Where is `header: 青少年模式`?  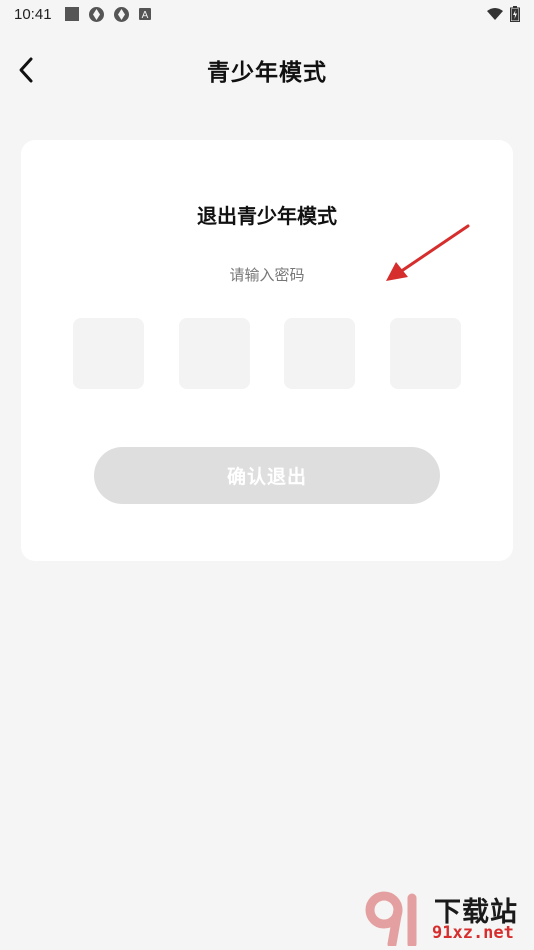 header: 青少年模式 is located at coordinates (267, 70).